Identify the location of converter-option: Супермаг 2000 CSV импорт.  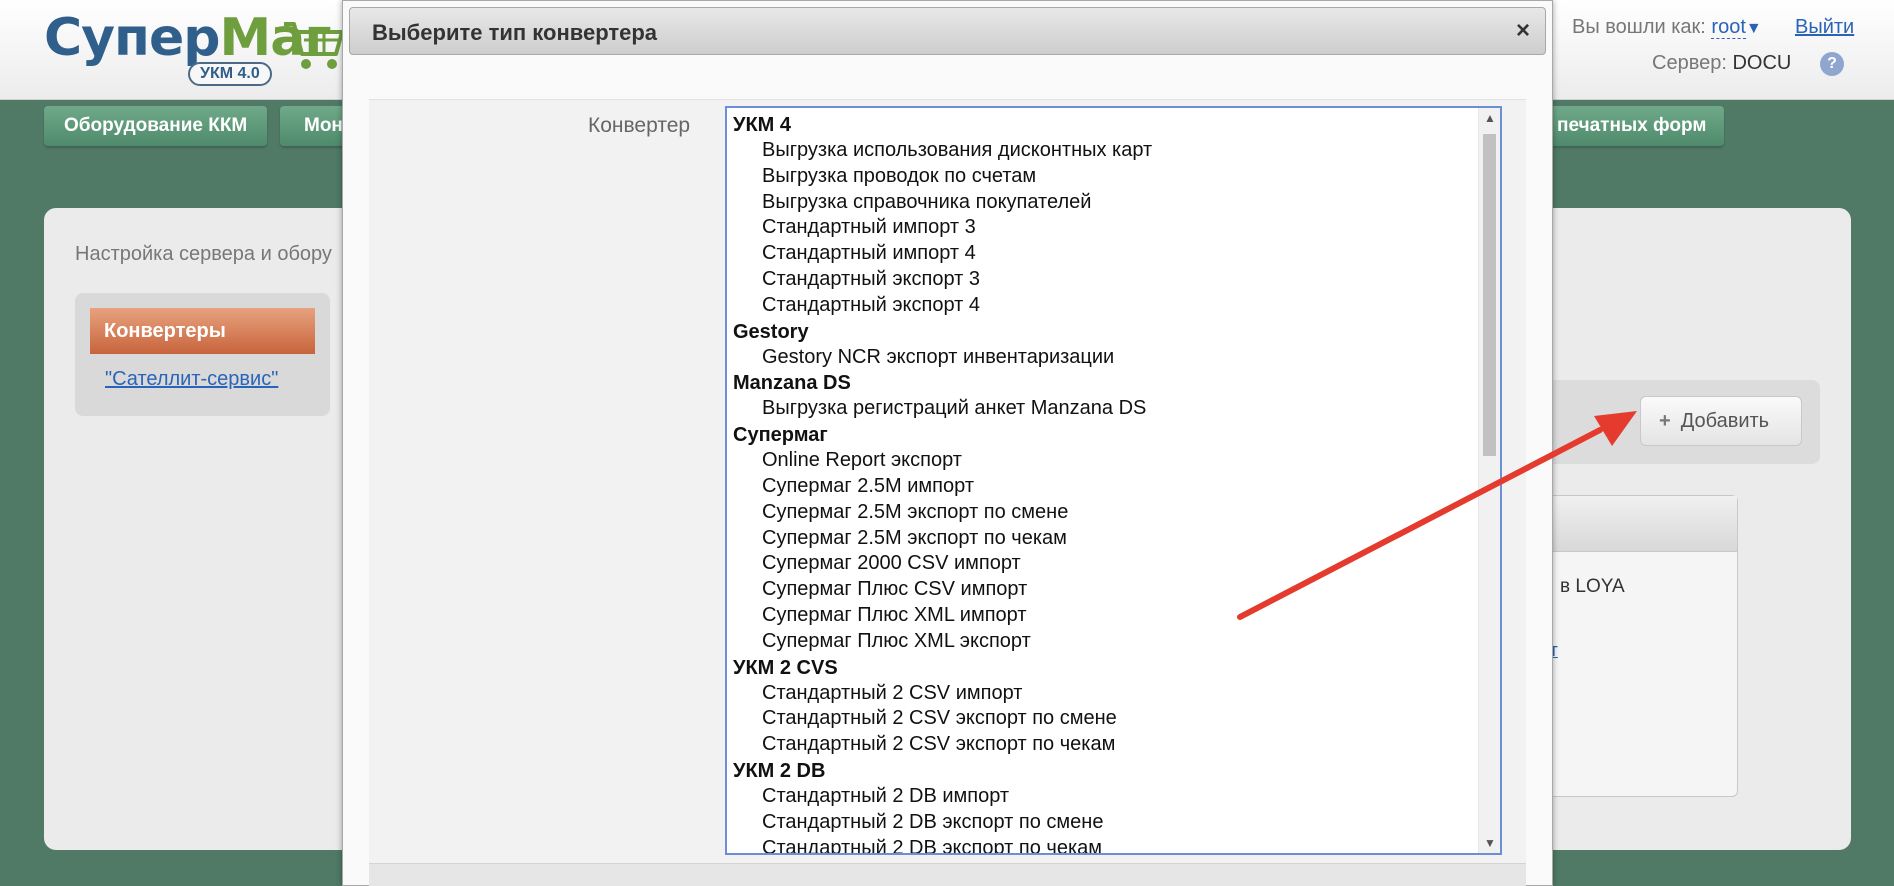
(1099, 564).